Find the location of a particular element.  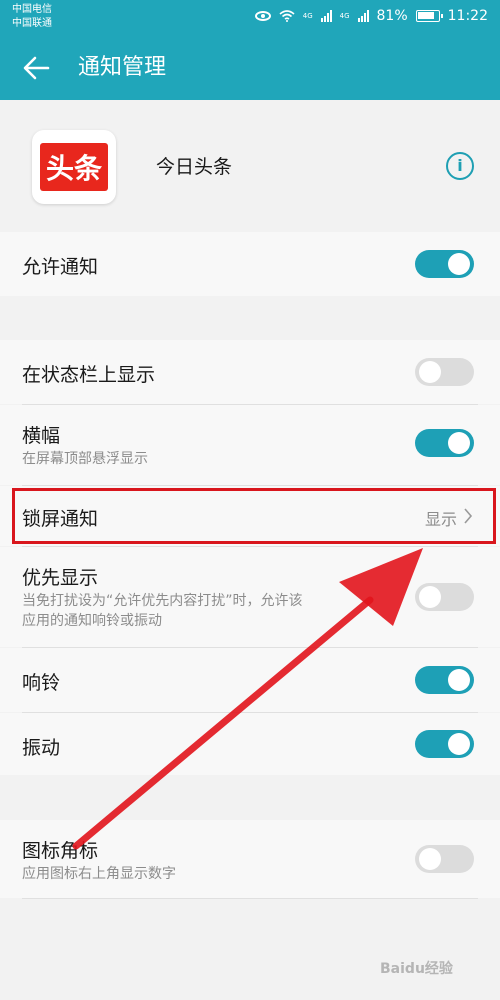

signal-icon is located at coordinates (326, 16).